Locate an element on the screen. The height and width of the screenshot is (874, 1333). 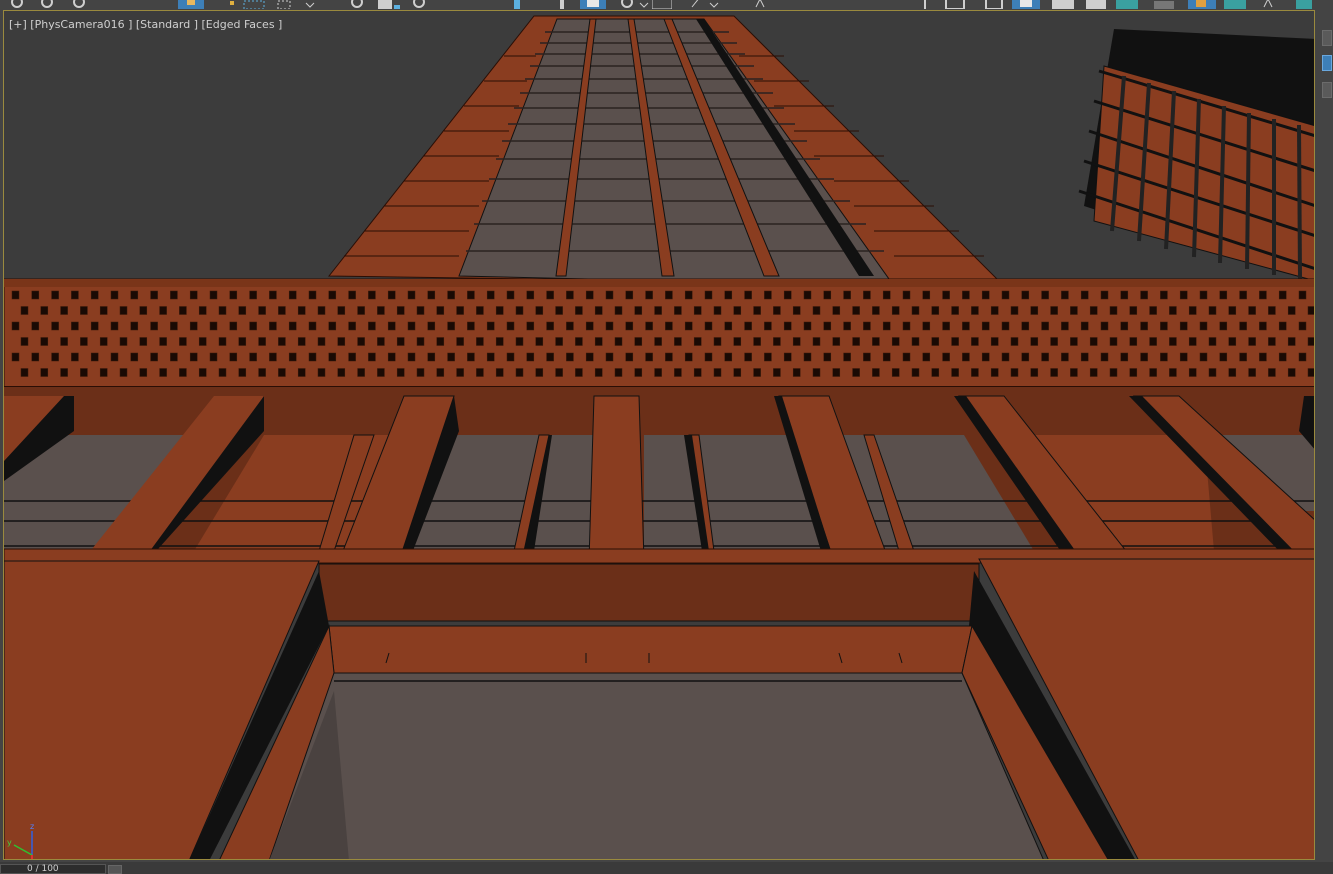
frame-counter: 0 / 100 is located at coordinates (53, 869).